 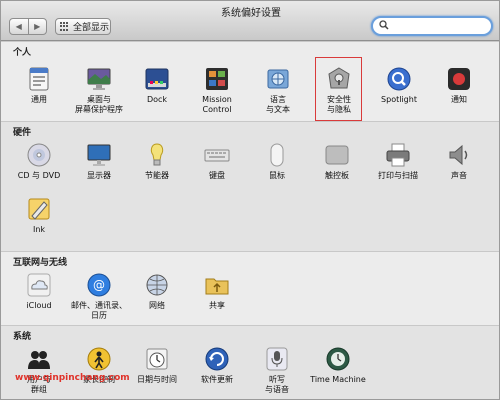 What do you see at coordinates (398, 155) in the screenshot?
I see `printer-icon` at bounding box center [398, 155].